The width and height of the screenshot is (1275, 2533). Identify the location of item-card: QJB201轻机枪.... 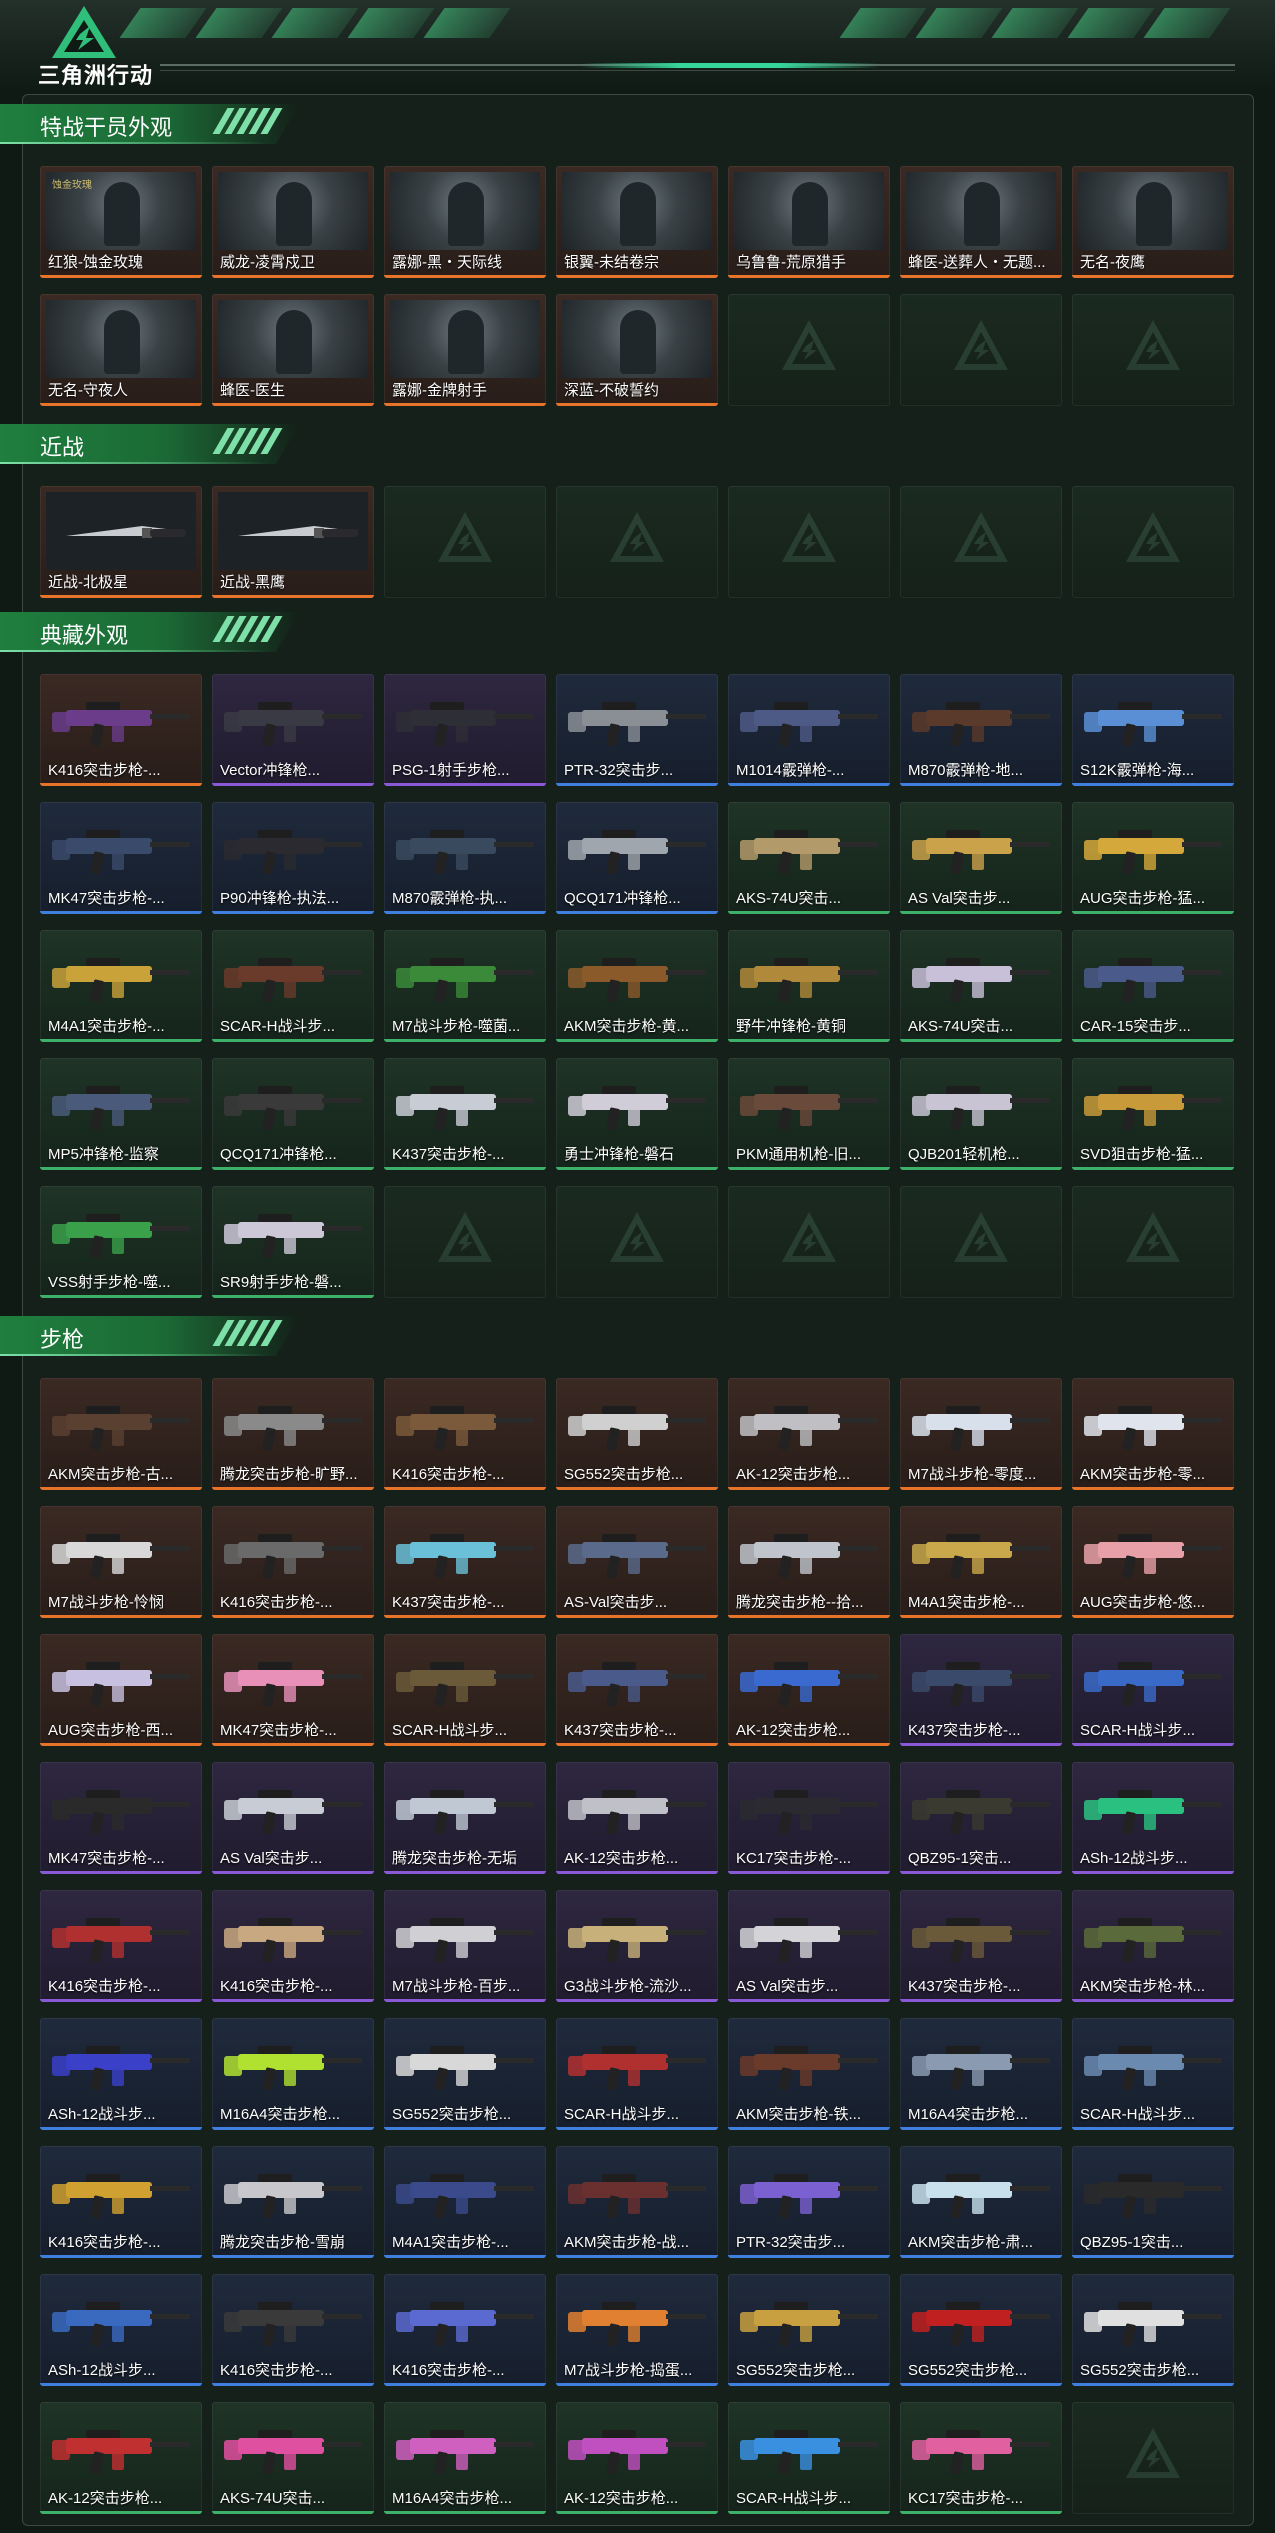
(981, 1114).